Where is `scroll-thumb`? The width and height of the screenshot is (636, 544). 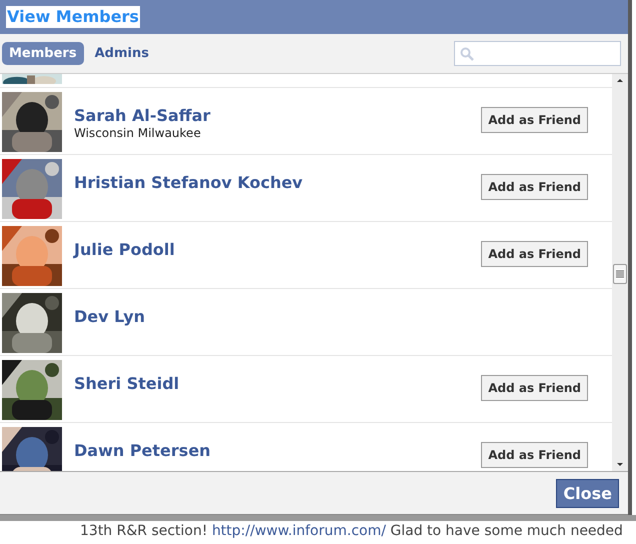 scroll-thumb is located at coordinates (620, 274).